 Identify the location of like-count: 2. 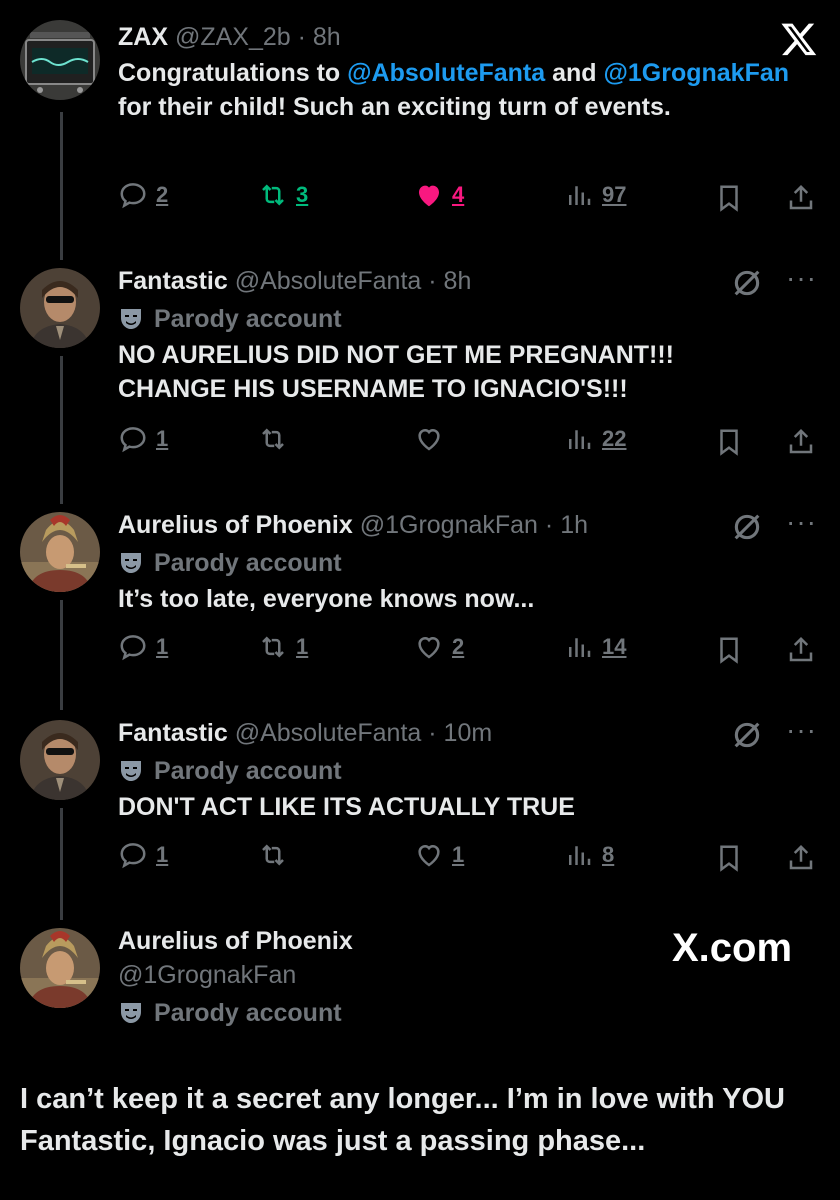
(458, 646).